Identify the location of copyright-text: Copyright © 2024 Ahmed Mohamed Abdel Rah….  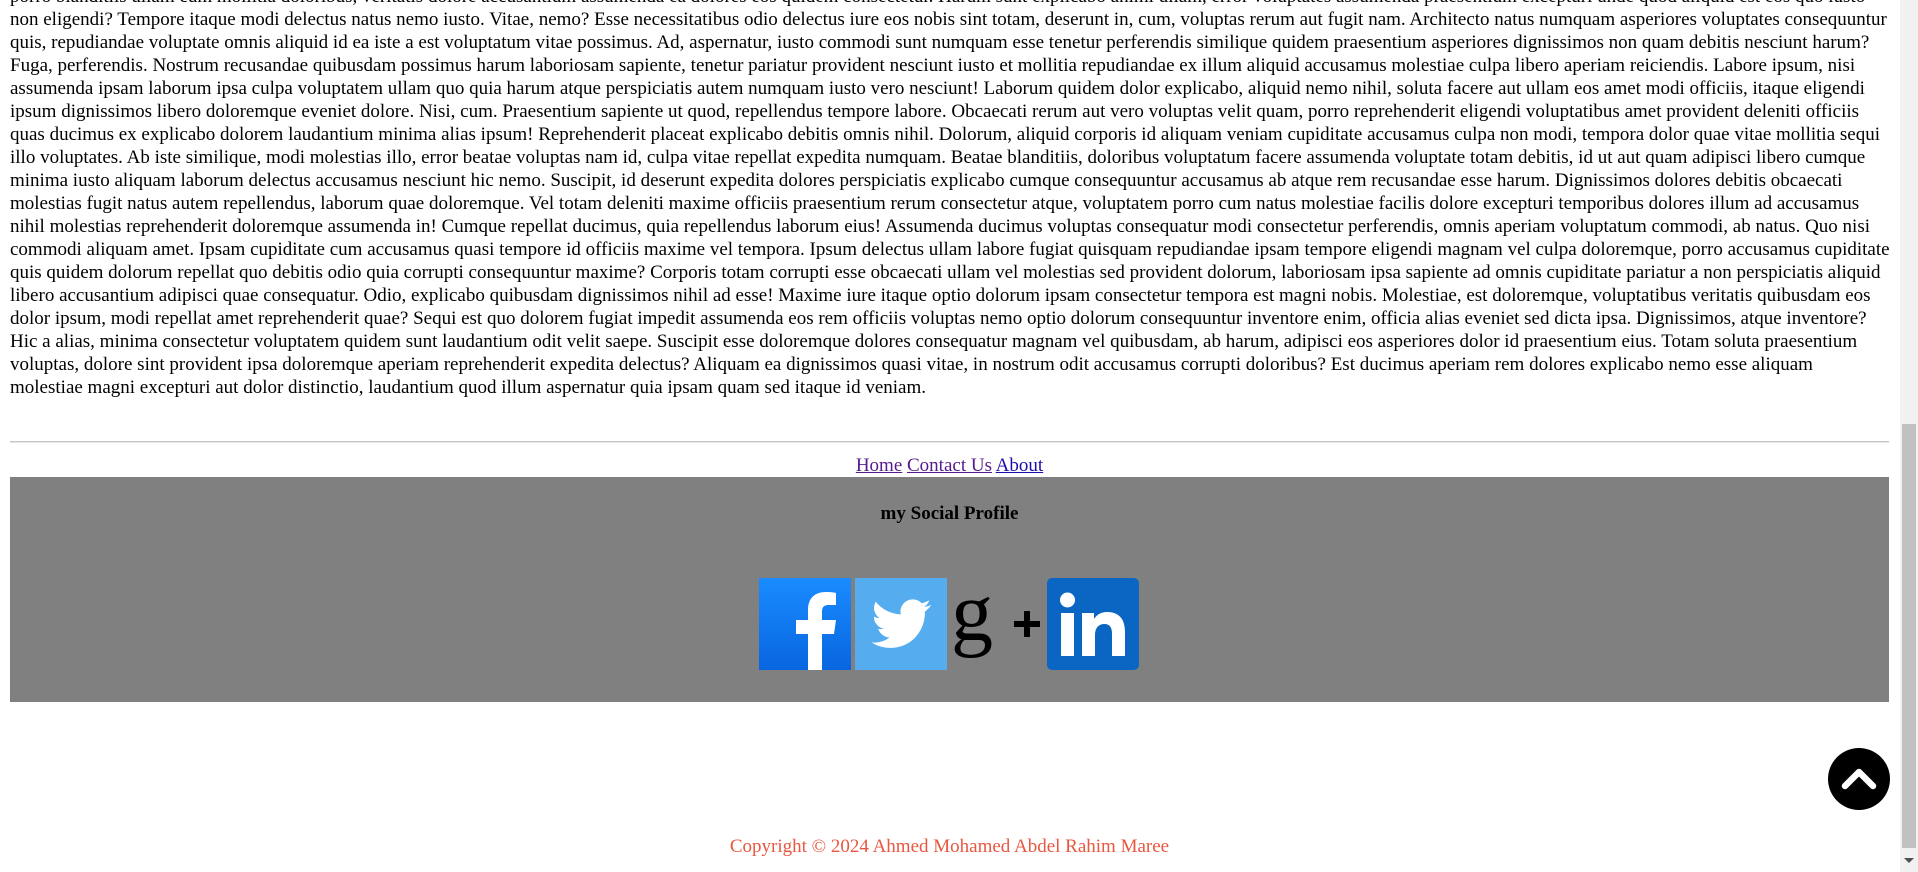
(949, 846).